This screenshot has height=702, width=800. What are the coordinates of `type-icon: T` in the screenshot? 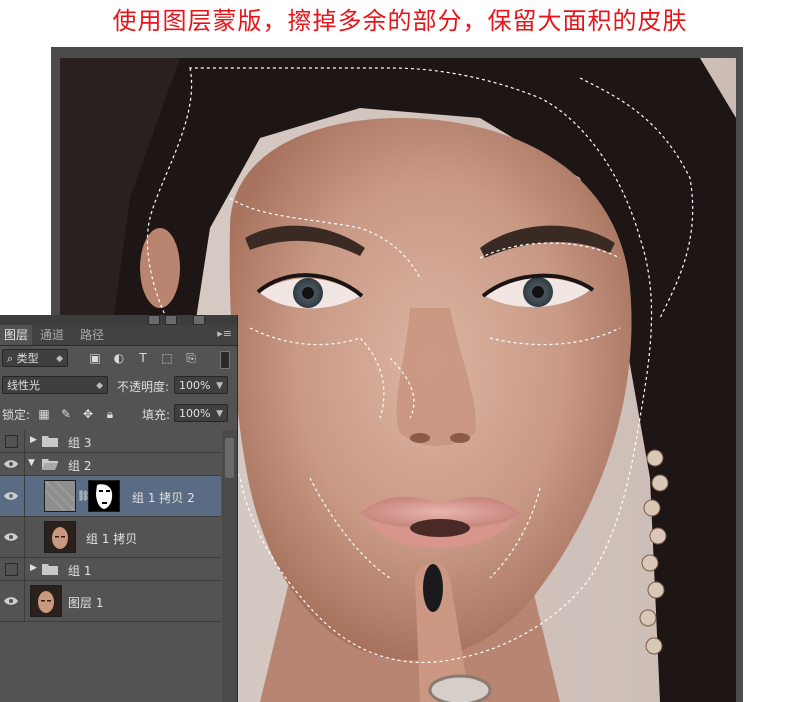 It's located at (143, 358).